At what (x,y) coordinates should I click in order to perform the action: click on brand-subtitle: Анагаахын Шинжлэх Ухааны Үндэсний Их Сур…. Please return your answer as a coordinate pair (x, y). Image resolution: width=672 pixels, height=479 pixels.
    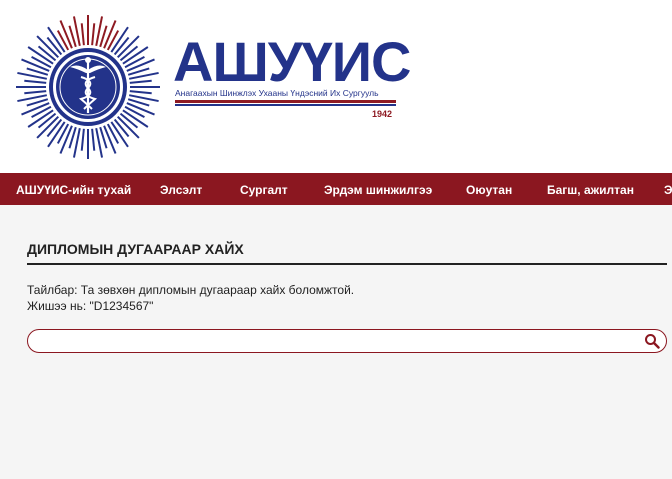
    Looking at the image, I should click on (277, 93).